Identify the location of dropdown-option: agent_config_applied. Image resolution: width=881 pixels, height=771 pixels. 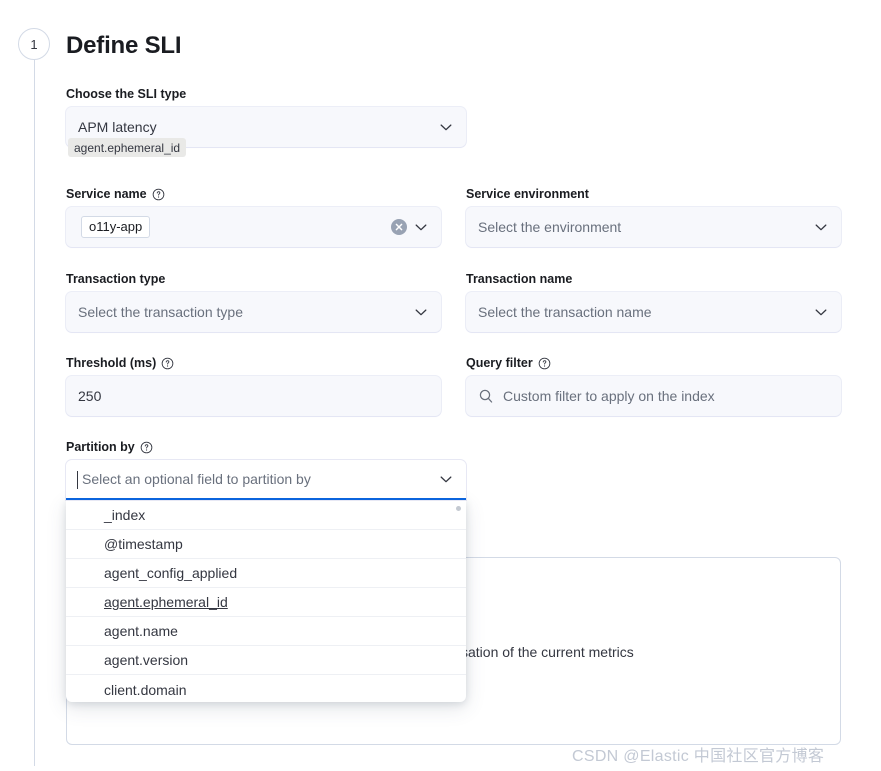
(266, 573).